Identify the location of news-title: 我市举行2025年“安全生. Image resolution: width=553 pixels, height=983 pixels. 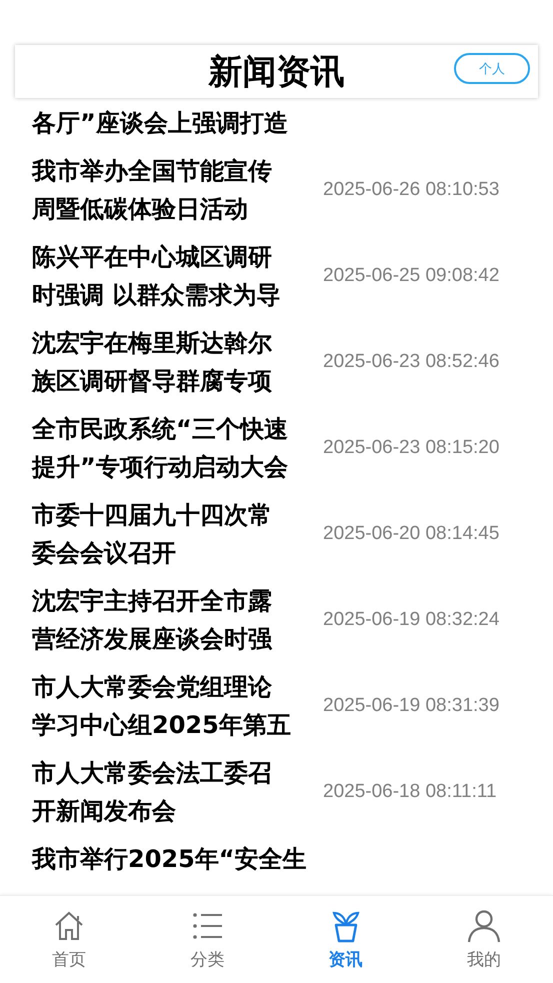
(174, 859).